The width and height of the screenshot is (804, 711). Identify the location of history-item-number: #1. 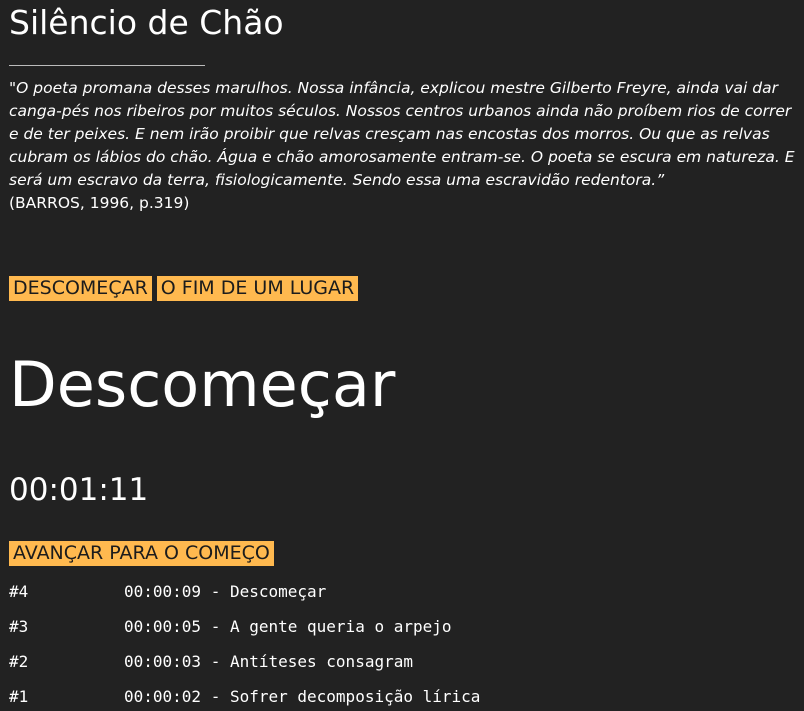
(19, 696).